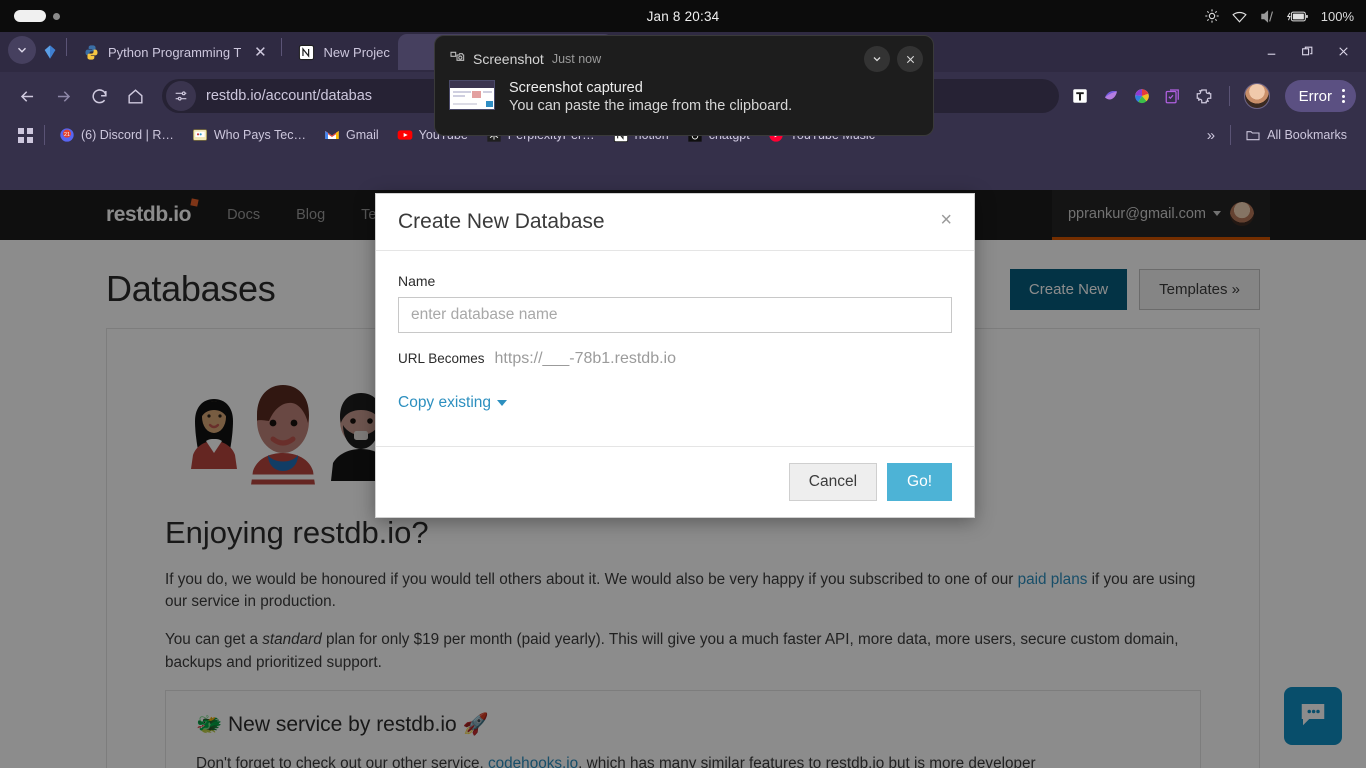 The height and width of the screenshot is (768, 1366). I want to click on battery-charging-icon, so click(1297, 16).